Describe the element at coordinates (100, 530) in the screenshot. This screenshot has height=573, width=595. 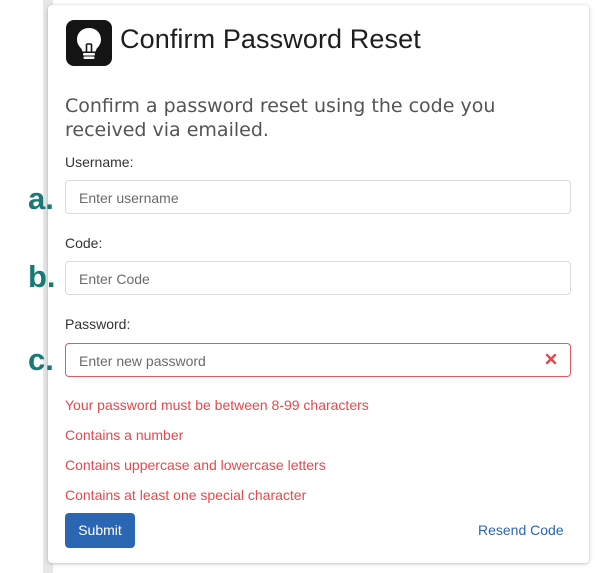
I see `submit-button: Submit` at that location.